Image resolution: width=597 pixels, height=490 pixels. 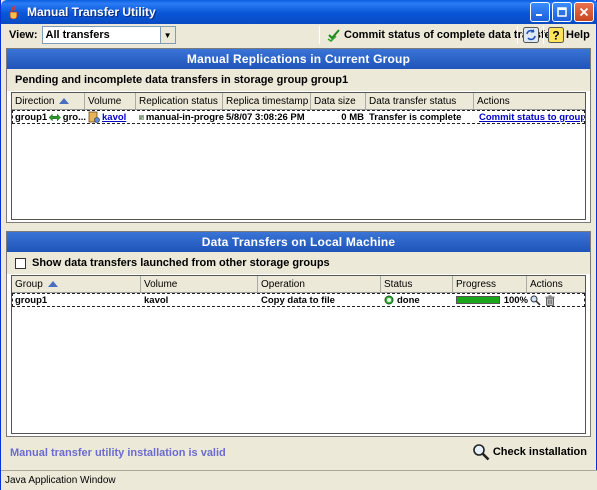 What do you see at coordinates (167, 35) in the screenshot?
I see `chevron-down-icon: ▼` at bounding box center [167, 35].